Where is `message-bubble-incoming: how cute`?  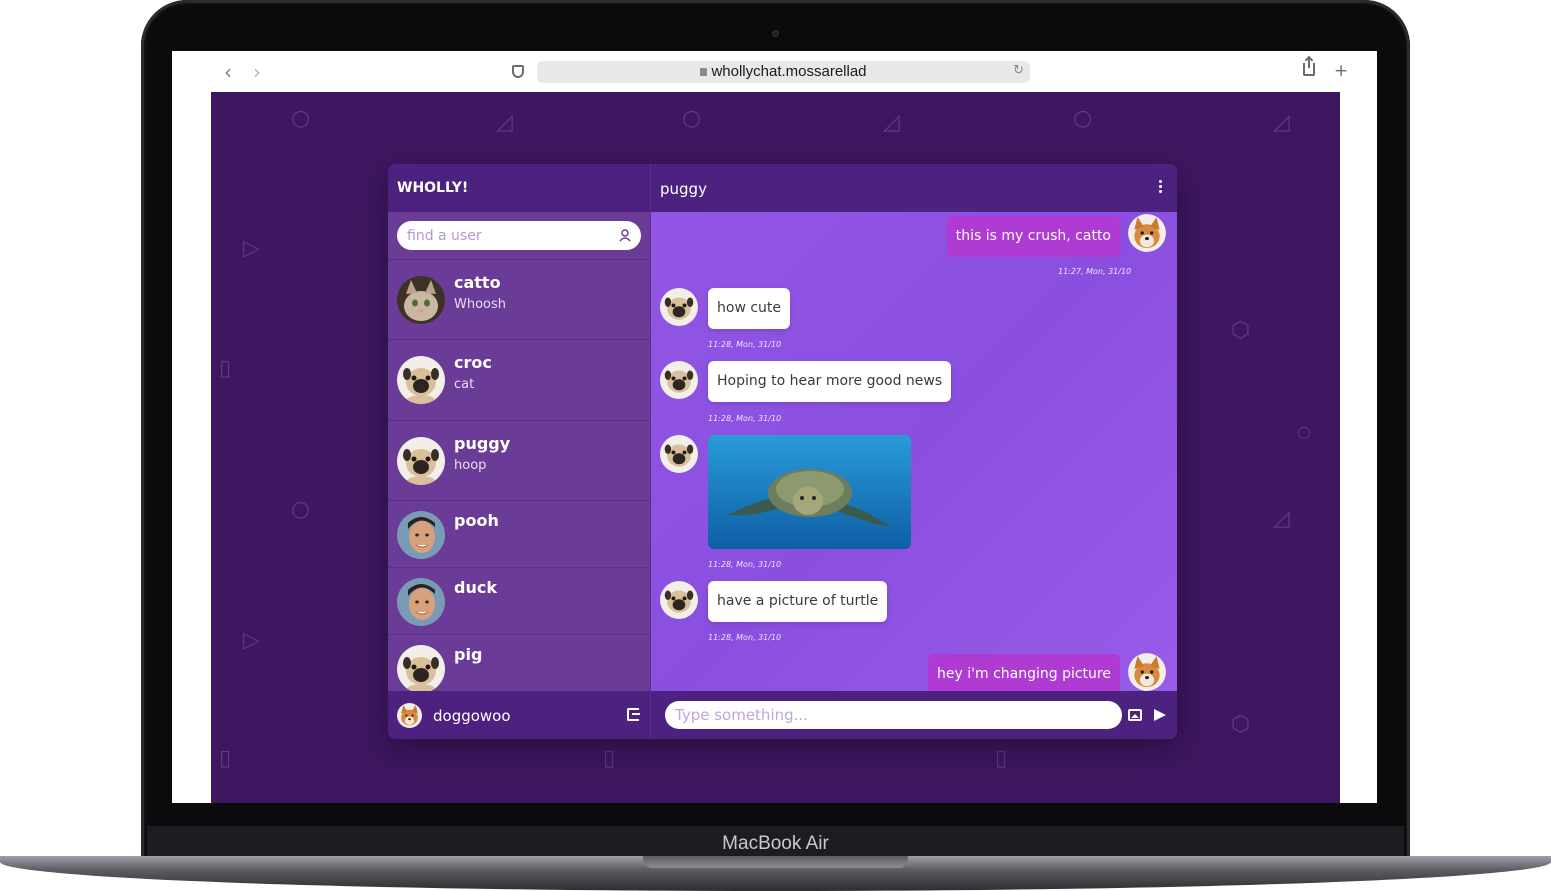 message-bubble-incoming: how cute is located at coordinates (749, 308).